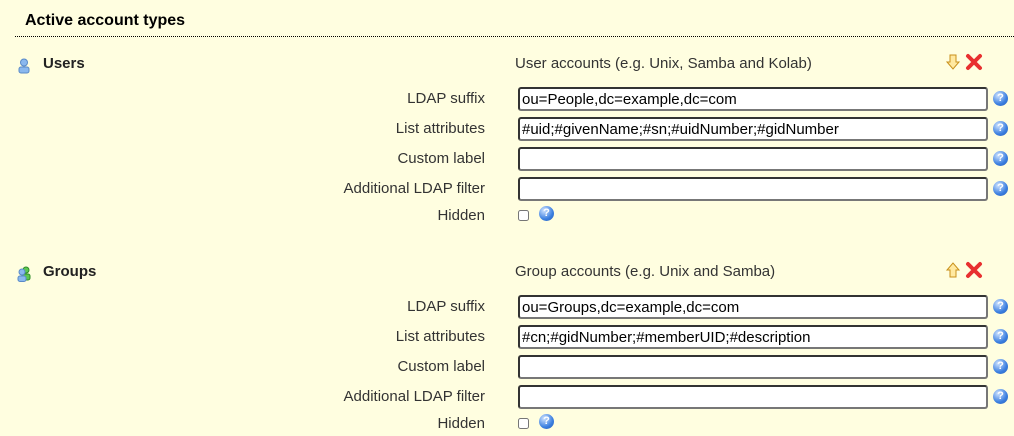  I want to click on page-title: Active account types, so click(105, 20).